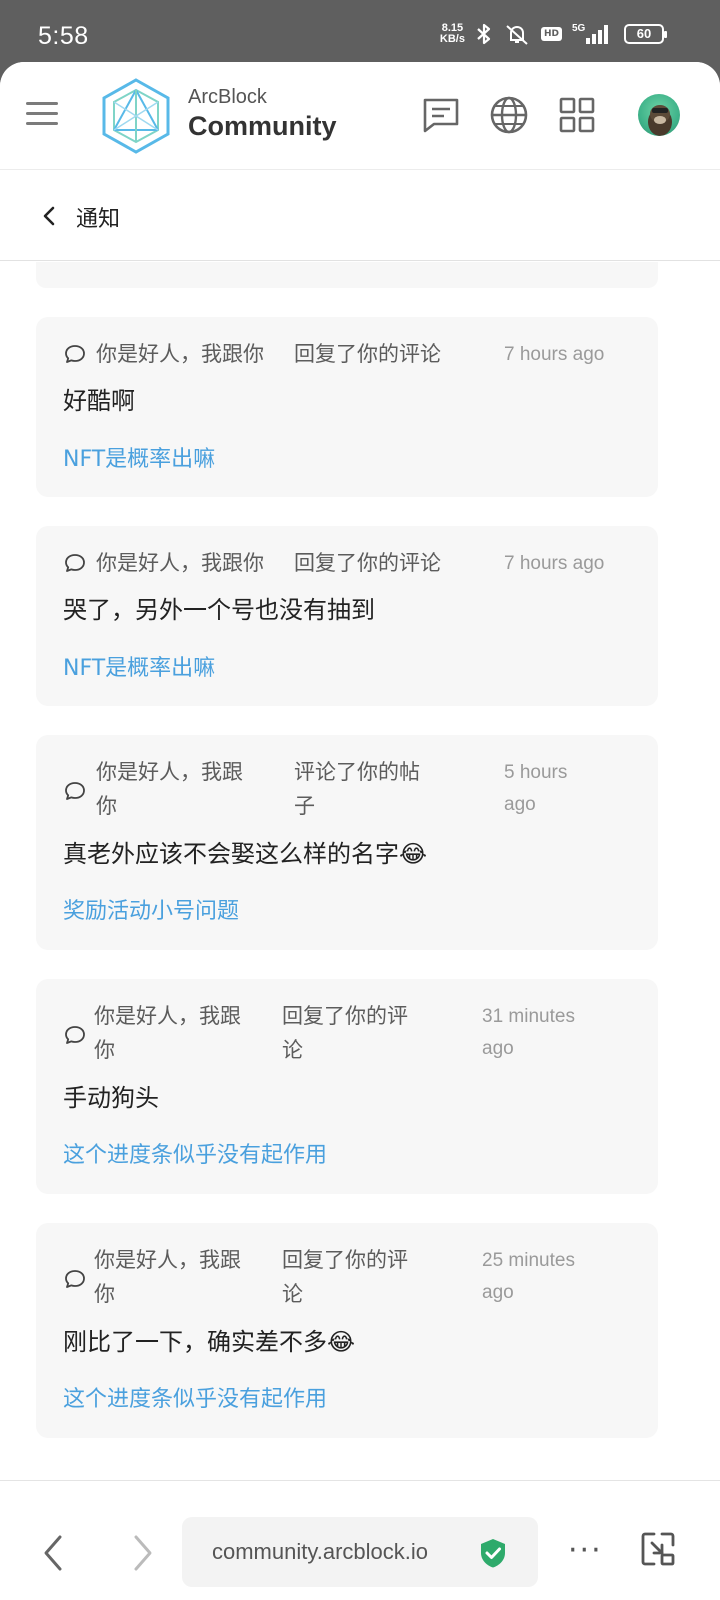 The width and height of the screenshot is (720, 1600). Describe the element at coordinates (227, 97) in the screenshot. I see `brand-name-top: ArcBlock` at that location.